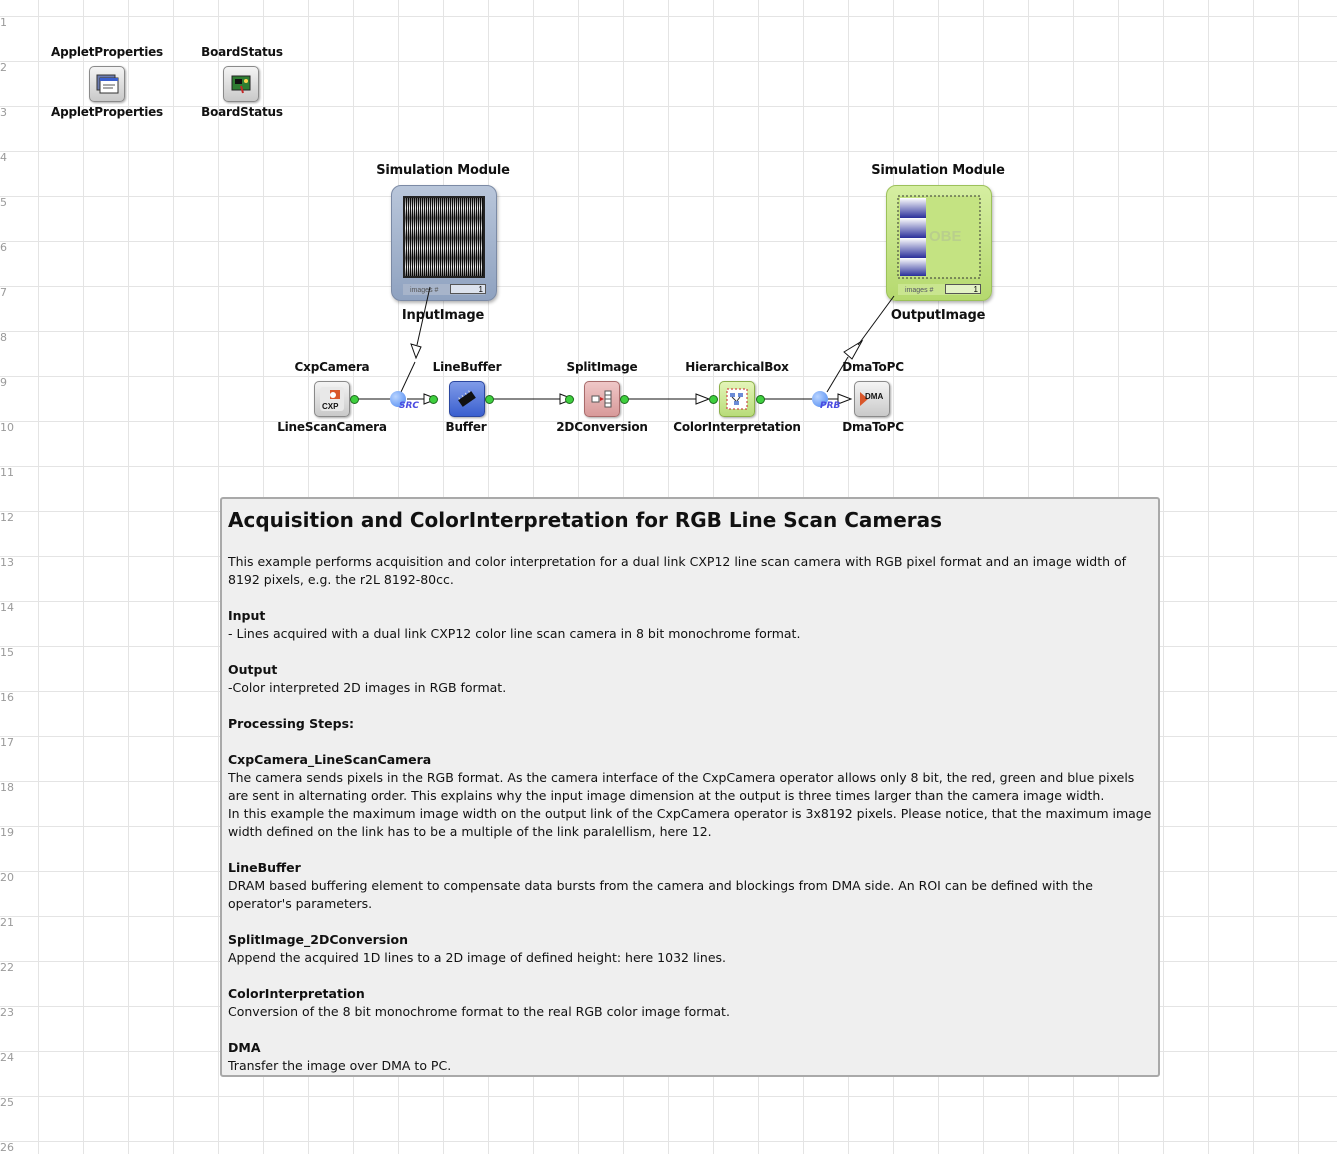  I want to click on dma-text: Transfer the image over DMA to PC., so click(340, 1065).